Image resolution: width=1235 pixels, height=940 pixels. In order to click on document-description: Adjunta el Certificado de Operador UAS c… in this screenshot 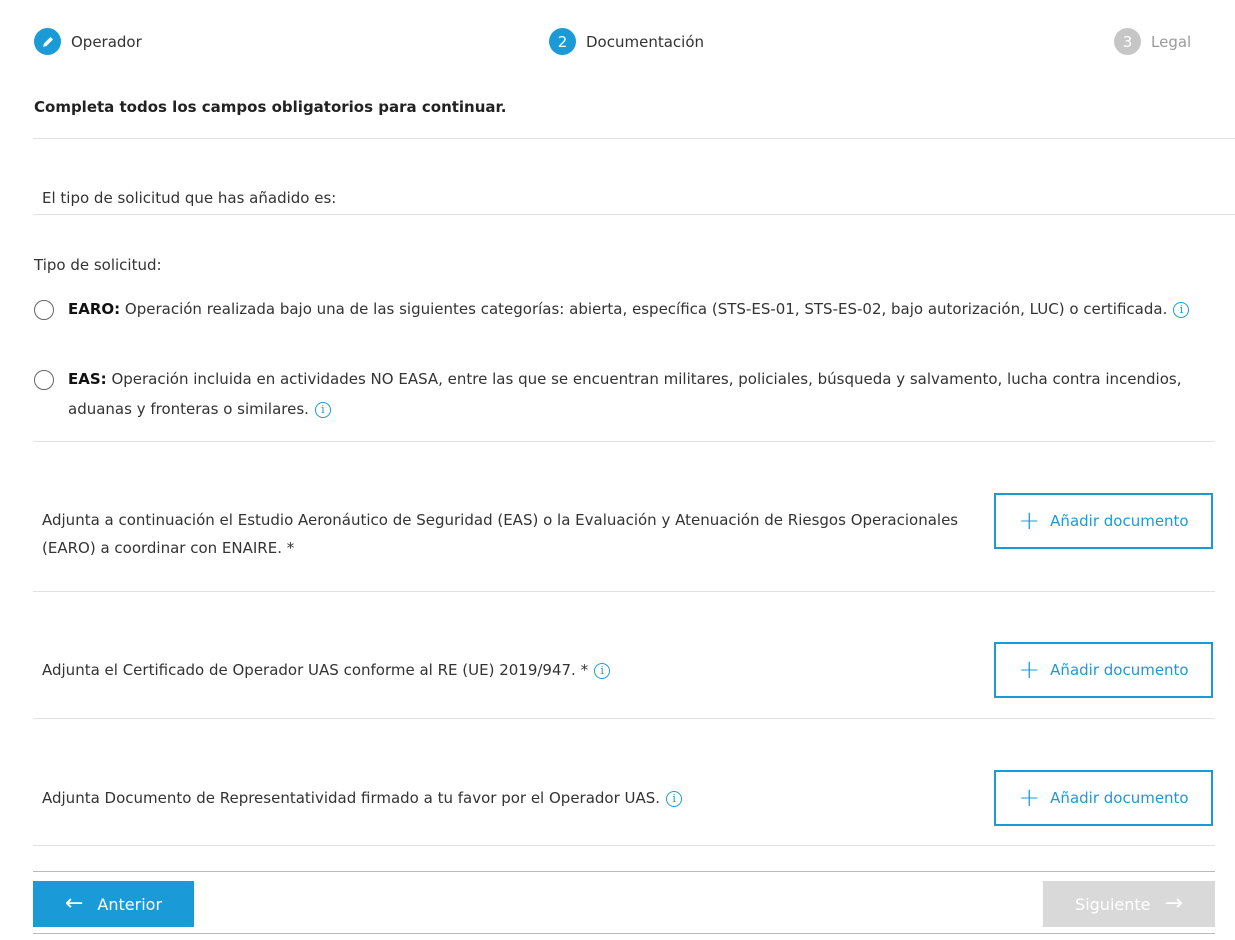, I will do `click(315, 670)`.